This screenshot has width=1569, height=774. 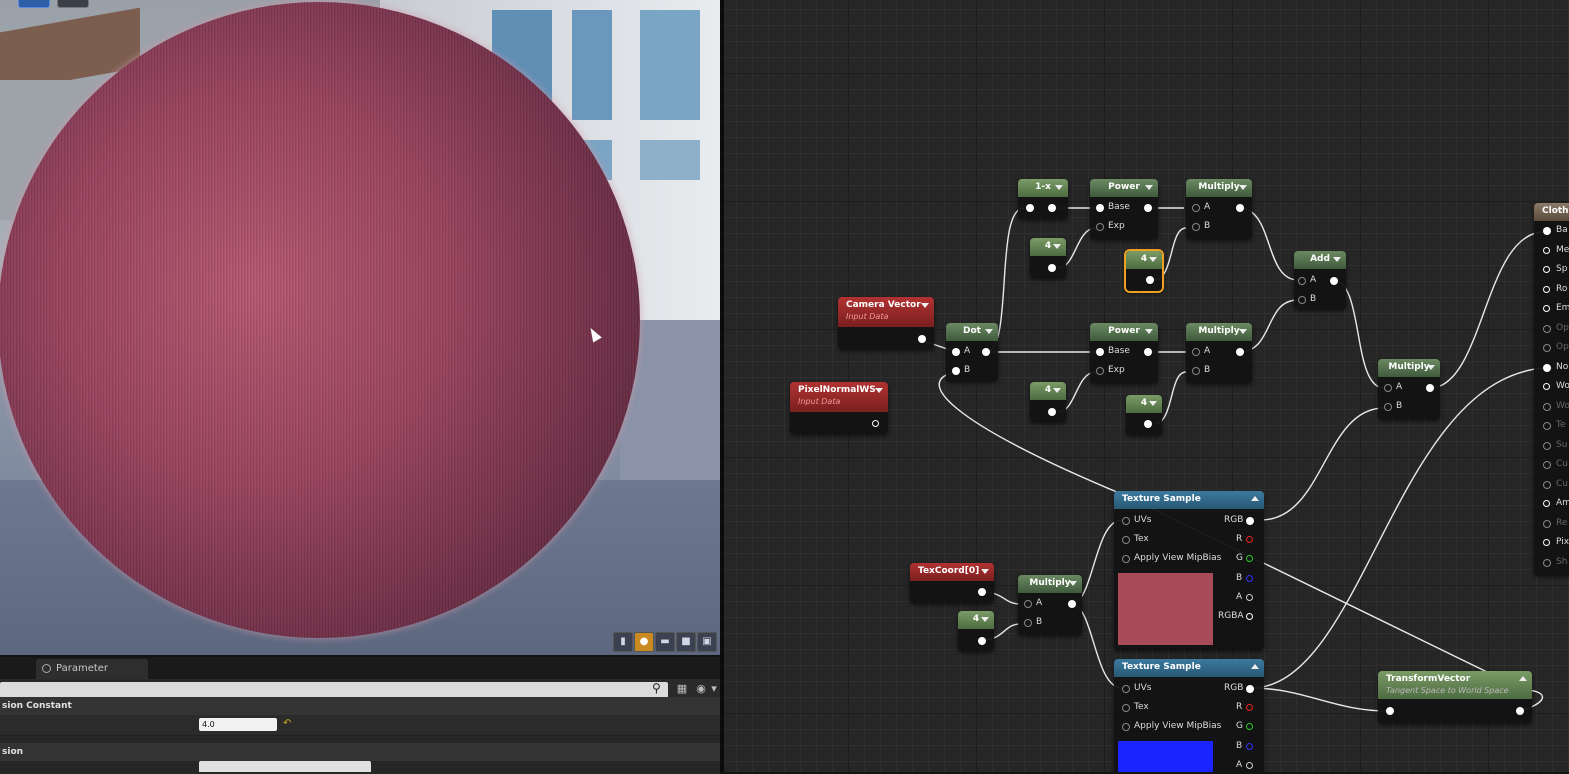 I want to click on node-add: Add A B, so click(x=1320, y=280).